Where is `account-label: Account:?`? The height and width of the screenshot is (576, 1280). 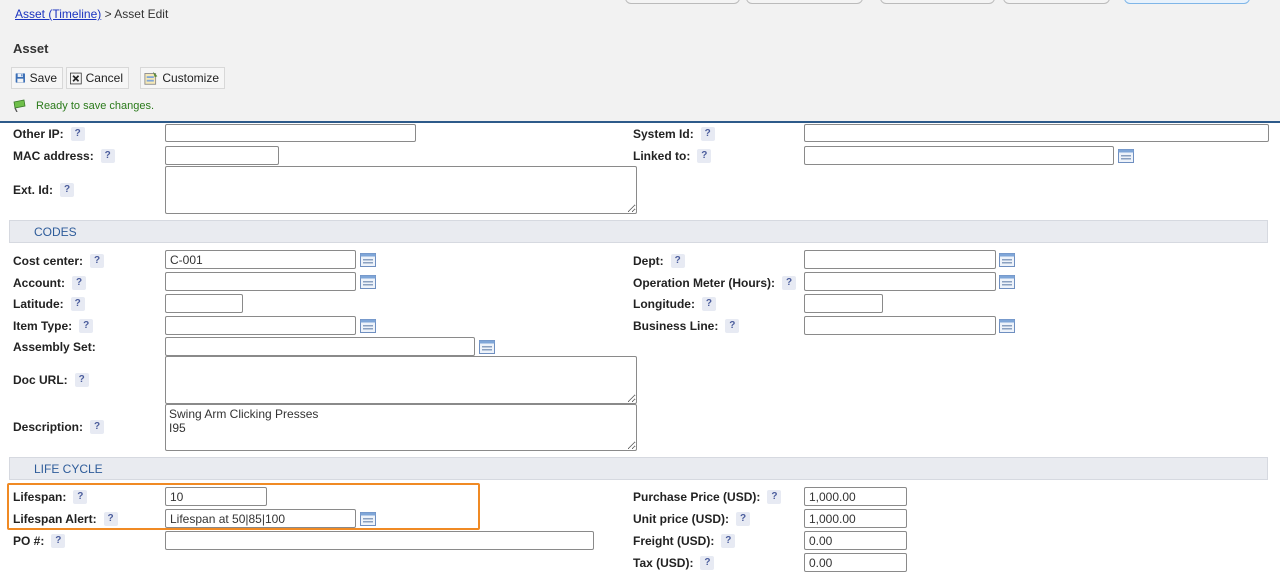 account-label: Account:? is located at coordinates (49, 282).